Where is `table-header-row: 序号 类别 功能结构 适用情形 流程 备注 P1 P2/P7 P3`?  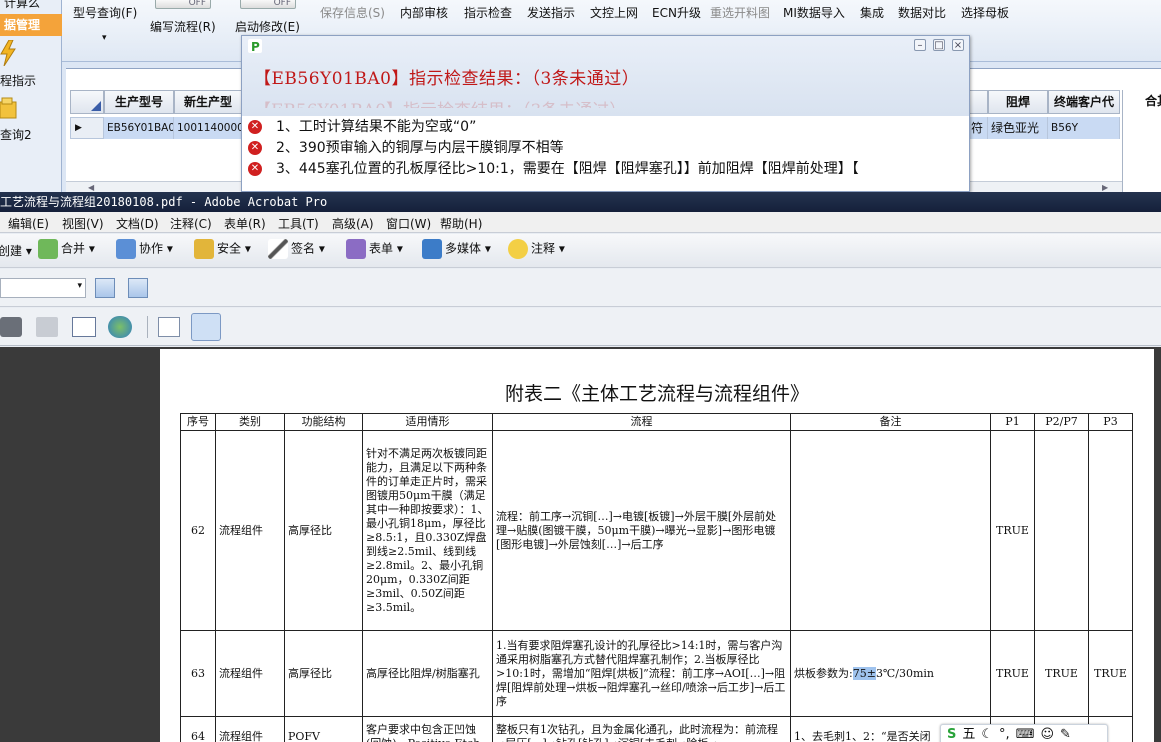
table-header-row: 序号 类别 功能结构 适用情形 流程 备注 P1 P2/P7 P3 is located at coordinates (656, 422).